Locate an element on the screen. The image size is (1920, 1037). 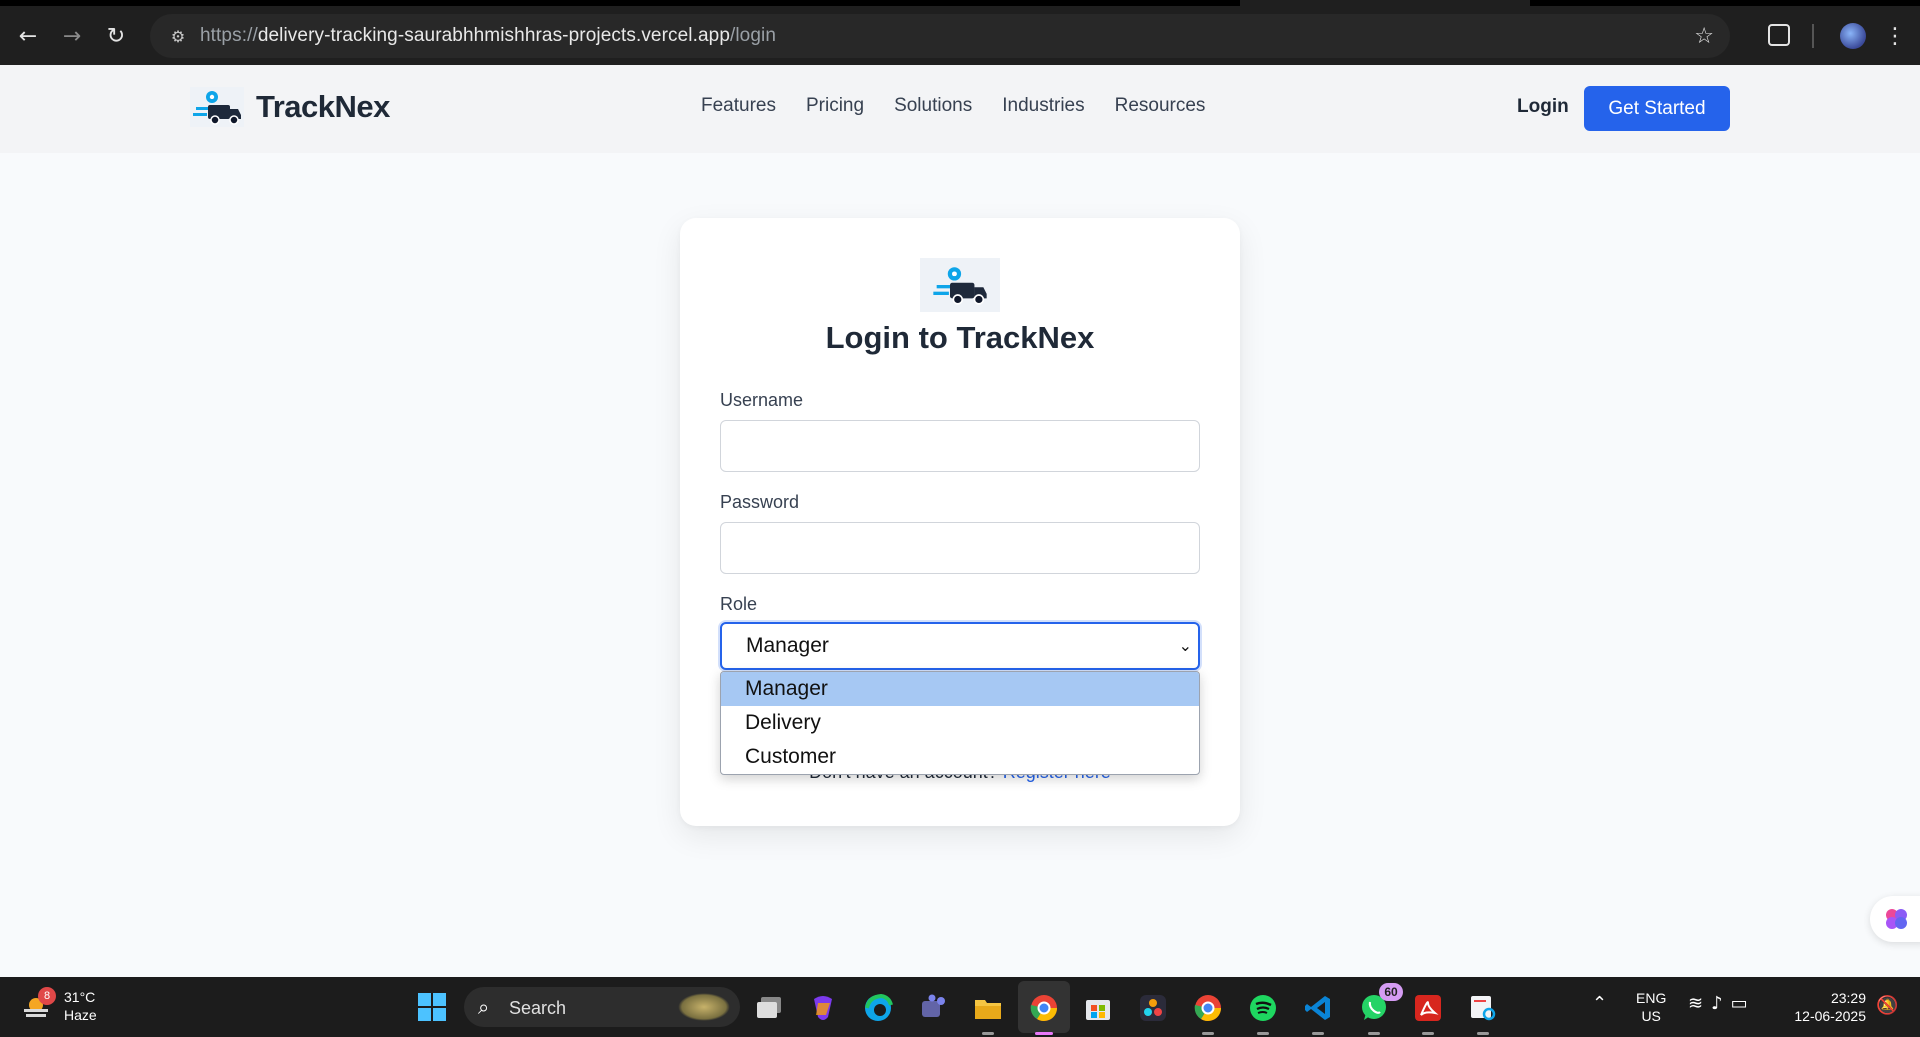
edge-icon is located at coordinates (878, 1008).